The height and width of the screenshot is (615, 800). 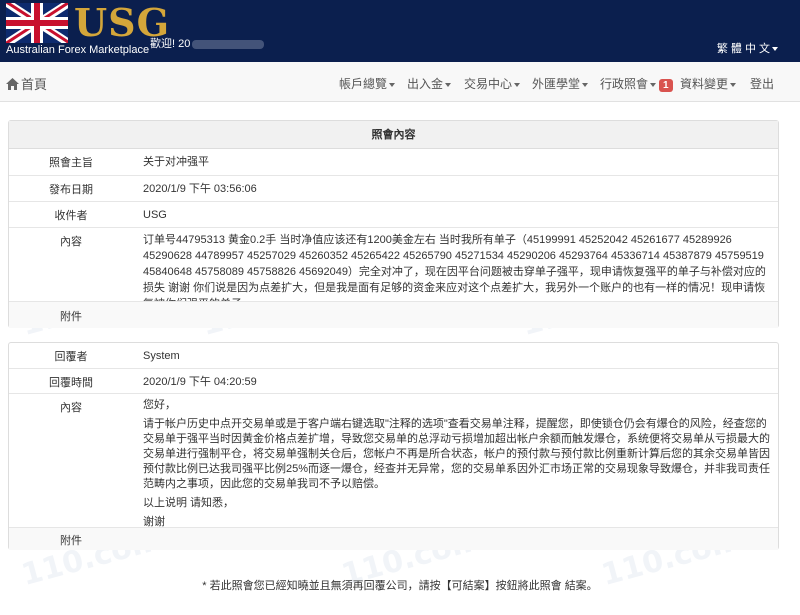 I want to click on reply-greeting: 您好，, so click(x=159, y=405).